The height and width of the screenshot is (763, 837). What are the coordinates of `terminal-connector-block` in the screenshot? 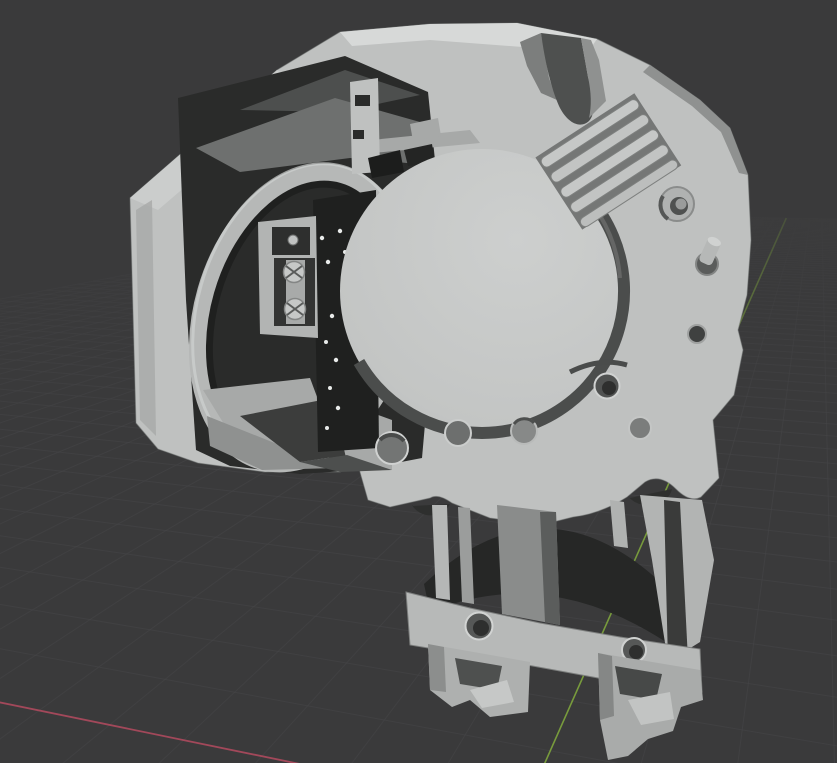 It's located at (288, 277).